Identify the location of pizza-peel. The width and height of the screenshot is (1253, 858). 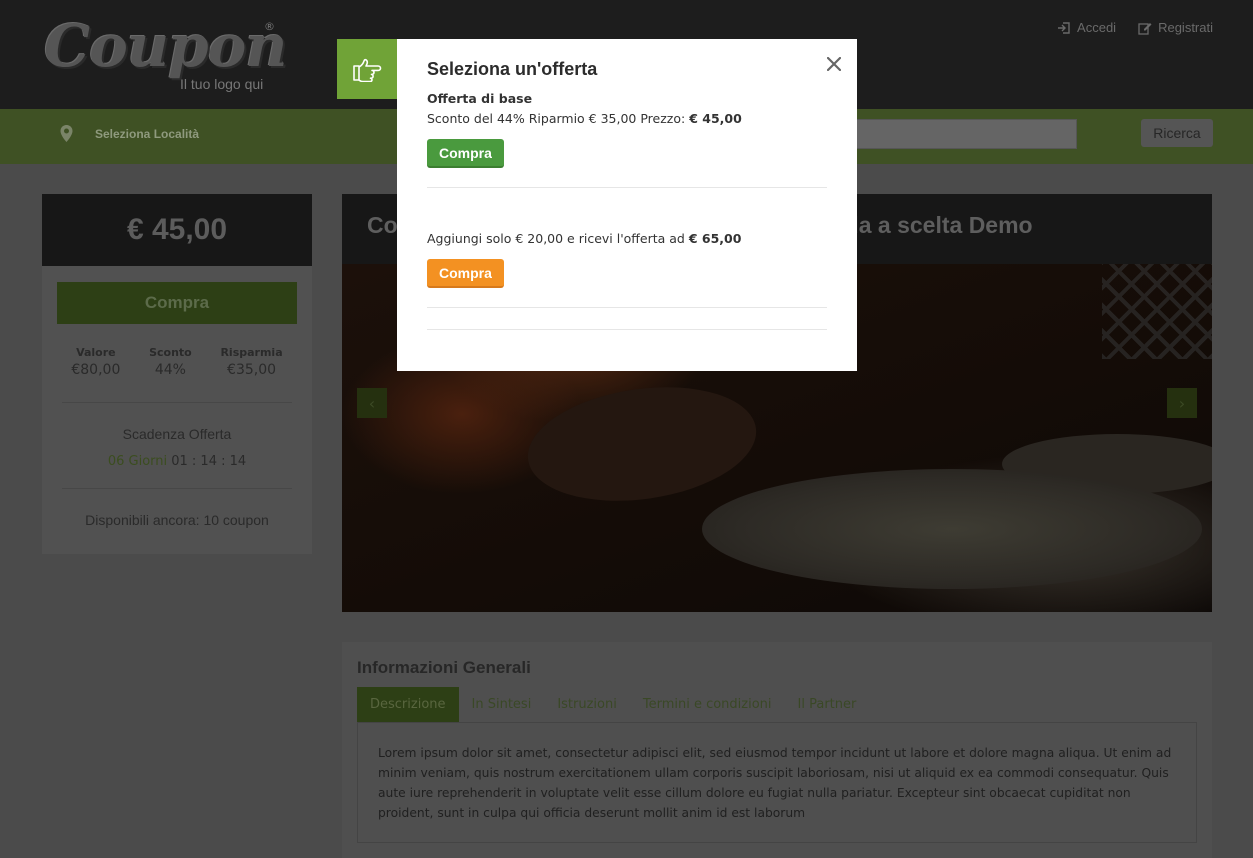
(642, 444).